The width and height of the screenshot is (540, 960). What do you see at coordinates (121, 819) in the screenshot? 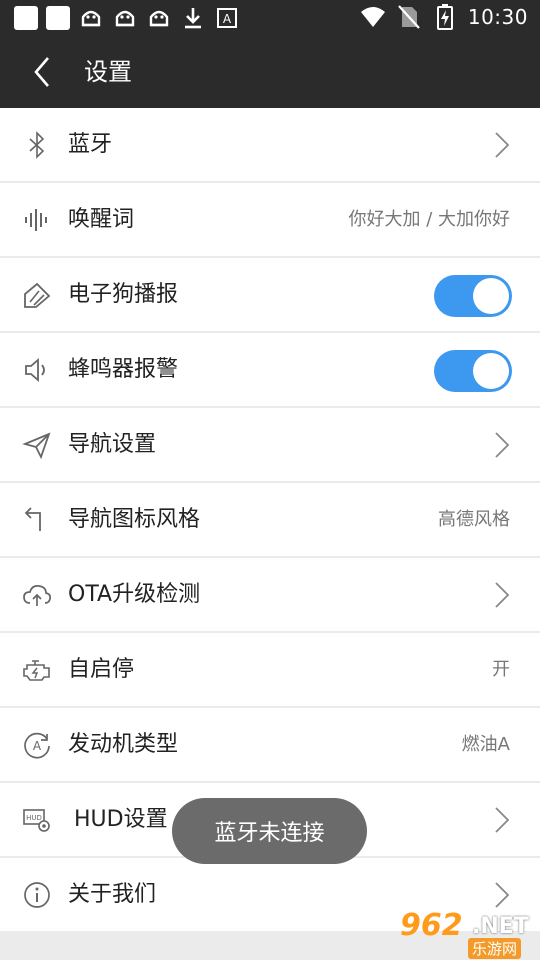
I see `setting-label: HUD设置` at bounding box center [121, 819].